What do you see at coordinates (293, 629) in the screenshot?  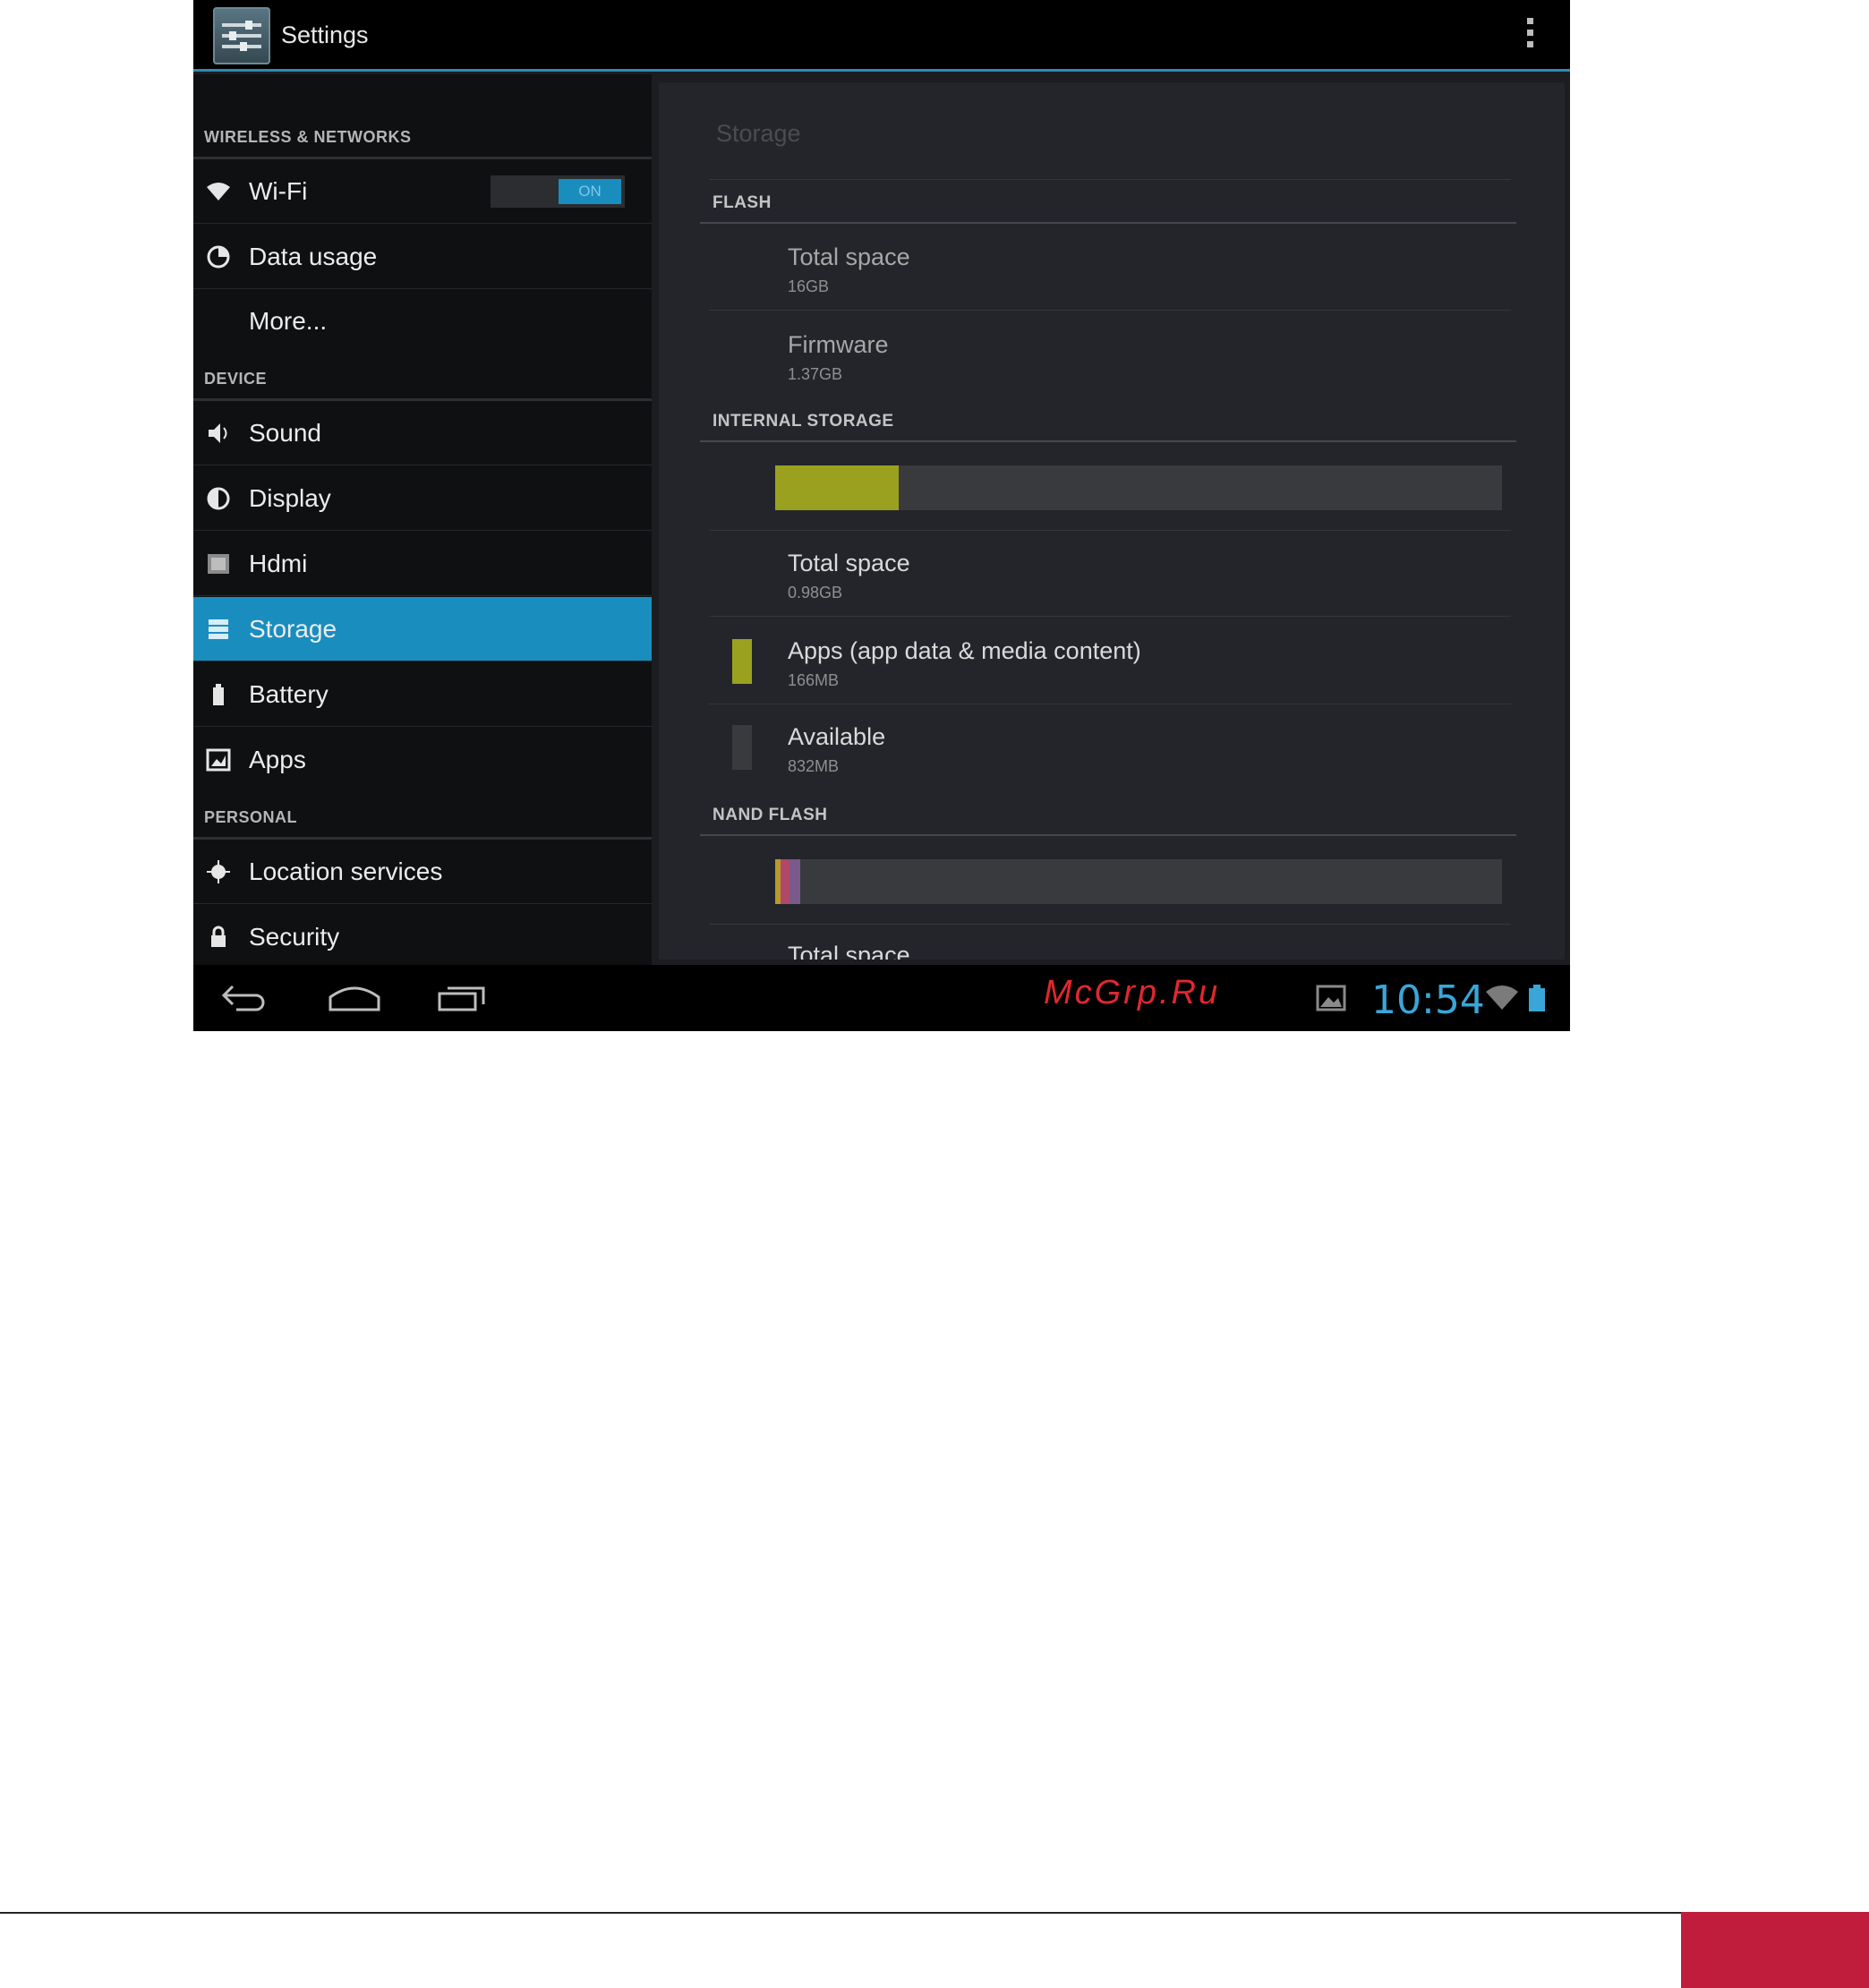 I see `nav-item-label: Storage` at bounding box center [293, 629].